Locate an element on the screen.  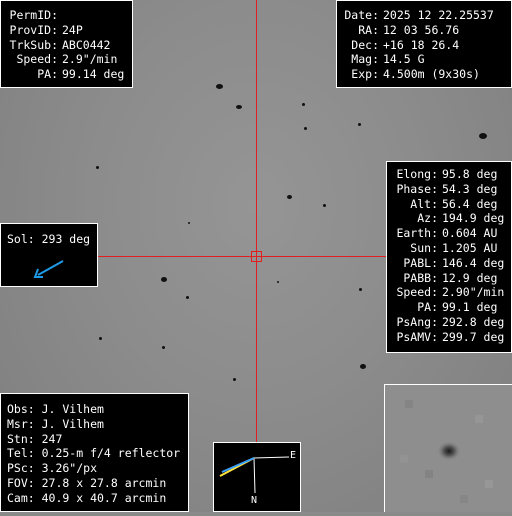
row-value: 99.1 deg is located at coordinates (470, 307).